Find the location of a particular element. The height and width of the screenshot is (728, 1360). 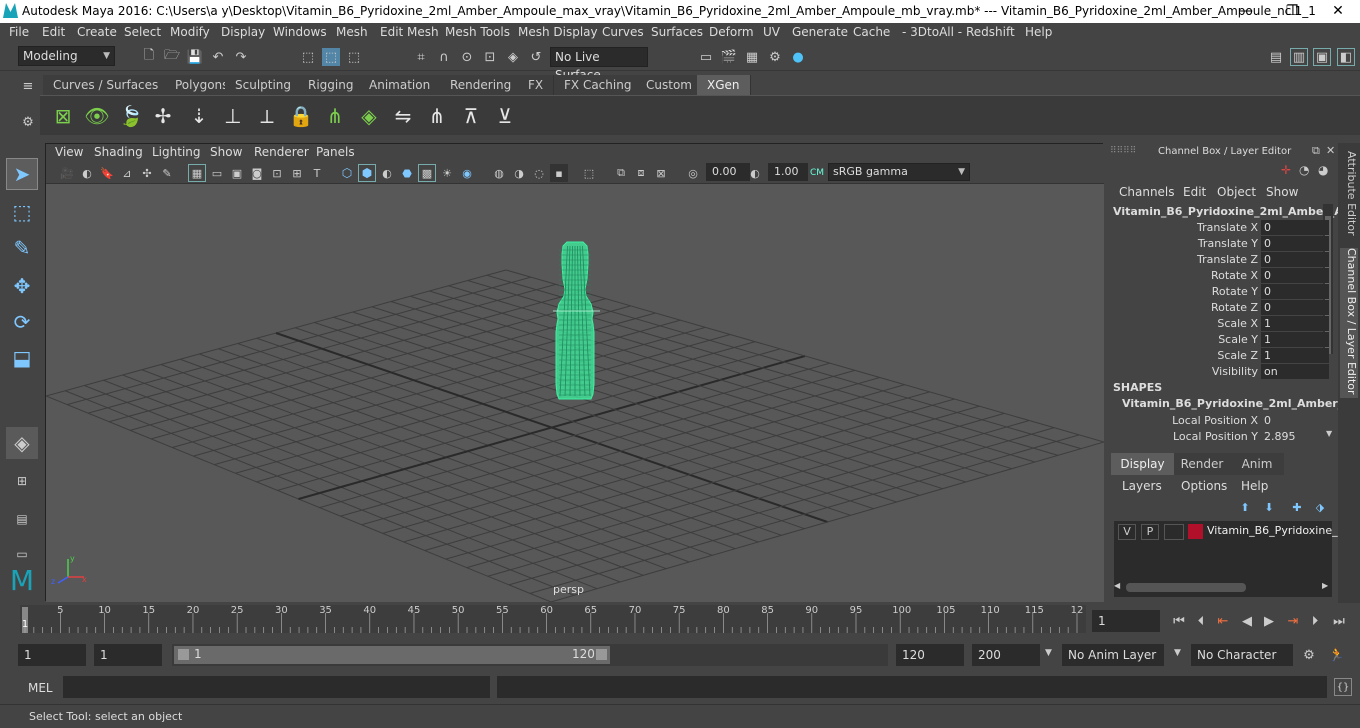

select-camera-icon: 🎥 is located at coordinates (67, 173).